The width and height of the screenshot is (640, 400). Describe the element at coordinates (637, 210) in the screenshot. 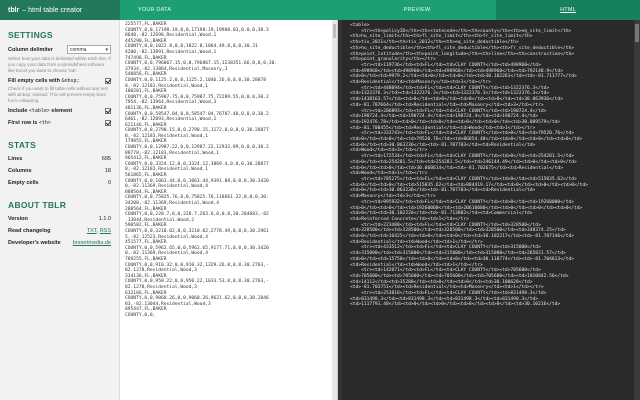

I see `html-scrollbar` at that location.